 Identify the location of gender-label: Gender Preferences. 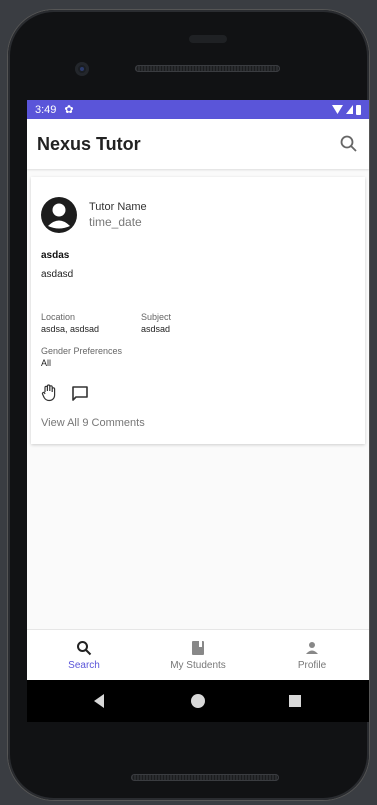
(82, 351).